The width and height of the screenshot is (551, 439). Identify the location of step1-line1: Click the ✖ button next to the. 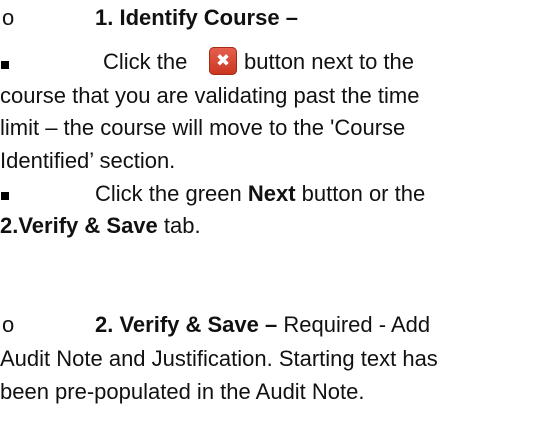
(275, 61).